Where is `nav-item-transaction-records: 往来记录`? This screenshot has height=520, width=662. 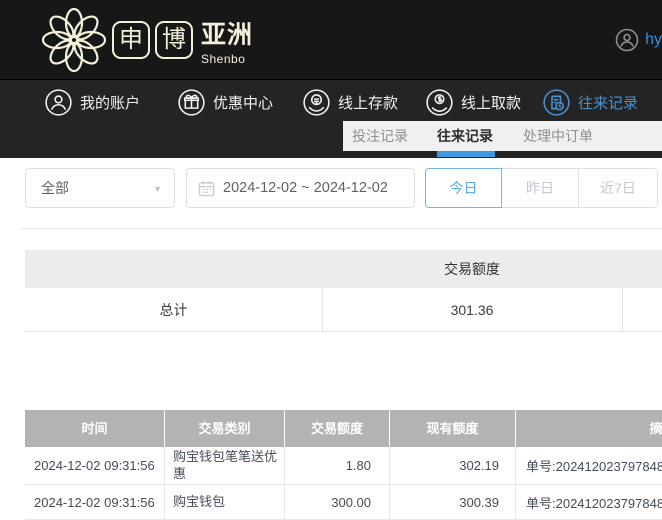
nav-item-transaction-records: 往来记录 is located at coordinates (590, 102).